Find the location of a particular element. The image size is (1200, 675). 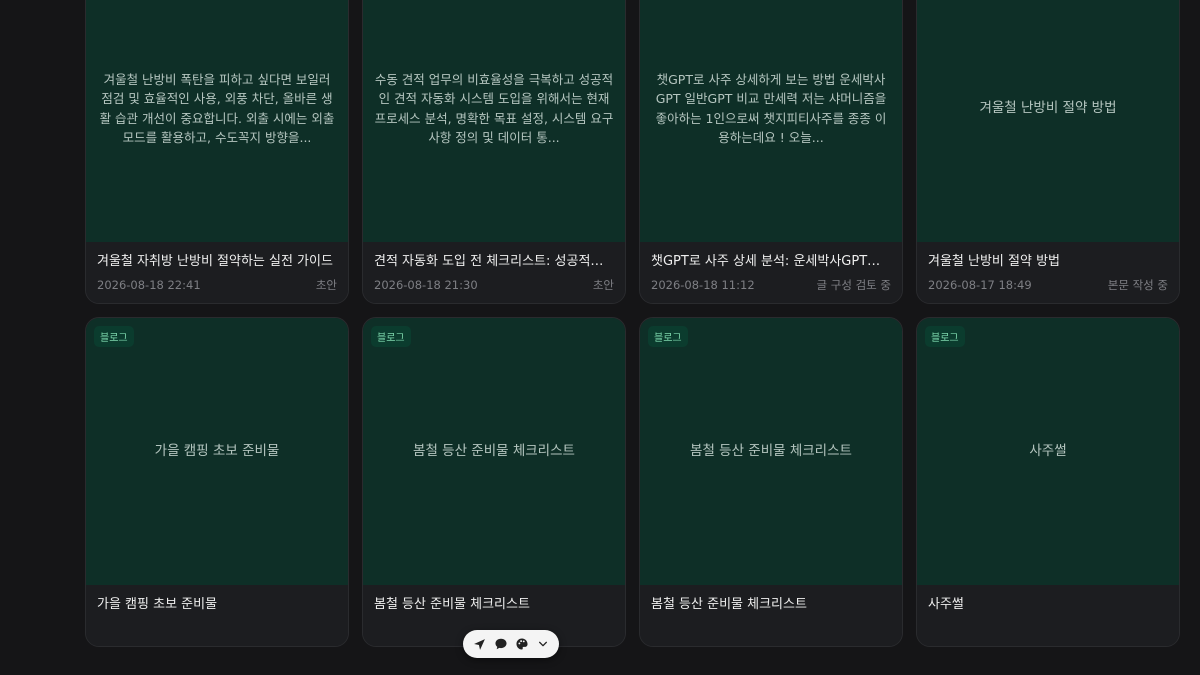

card-title: 겨울철 자취방 난방비 절약하는 실전 가이드 is located at coordinates (215, 261).